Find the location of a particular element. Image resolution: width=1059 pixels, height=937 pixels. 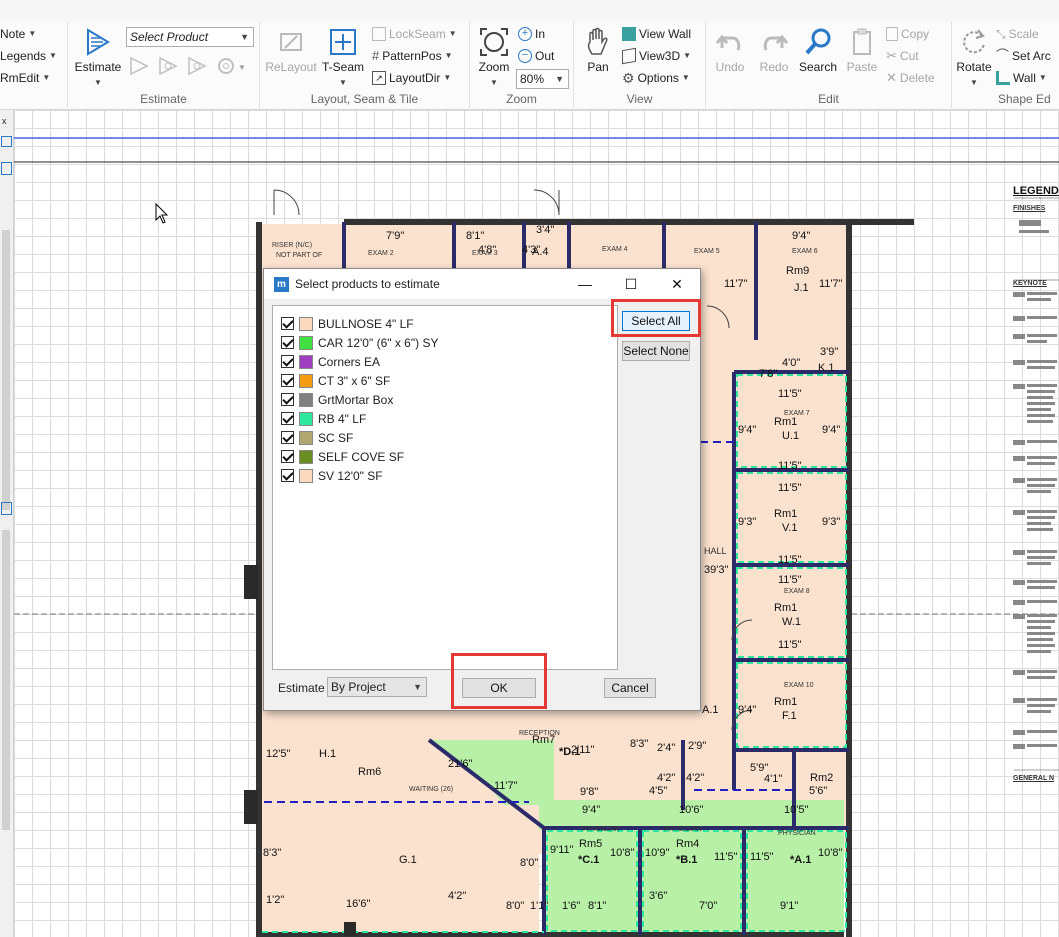

search-button: Search is located at coordinates (818, 50).